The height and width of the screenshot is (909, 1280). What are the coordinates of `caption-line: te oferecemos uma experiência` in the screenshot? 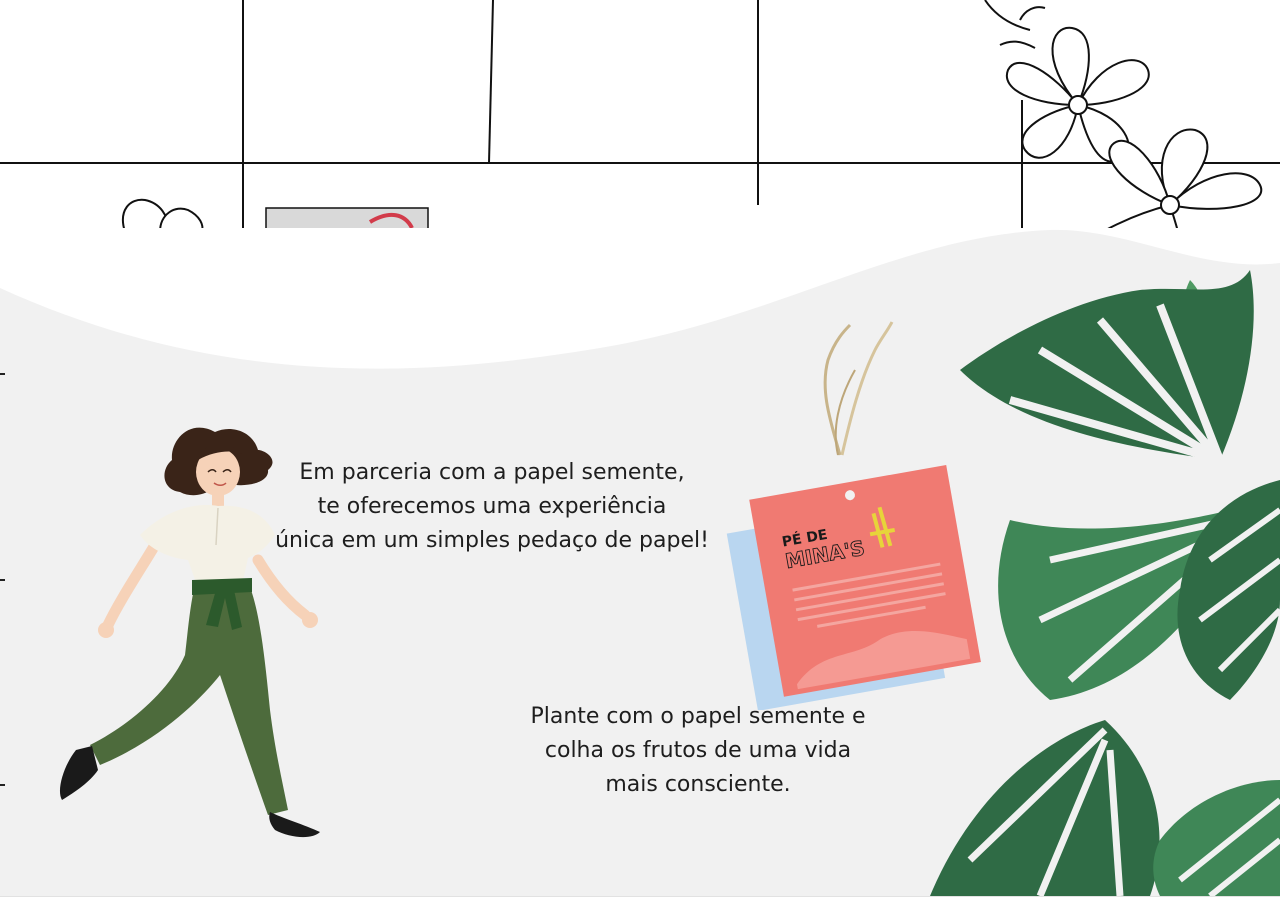 It's located at (492, 506).